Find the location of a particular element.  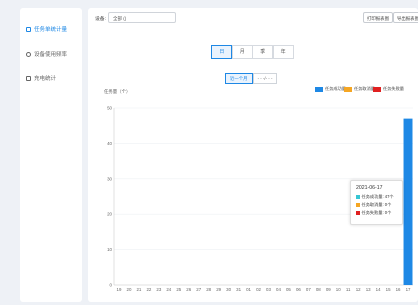

x-tick-label: 21 is located at coordinates (138, 289).